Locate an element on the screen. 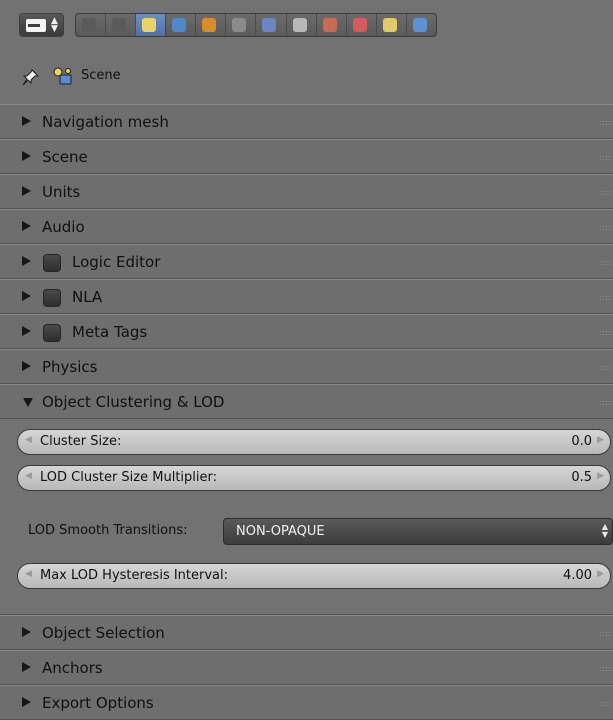  texture-tab is located at coordinates (362, 25).